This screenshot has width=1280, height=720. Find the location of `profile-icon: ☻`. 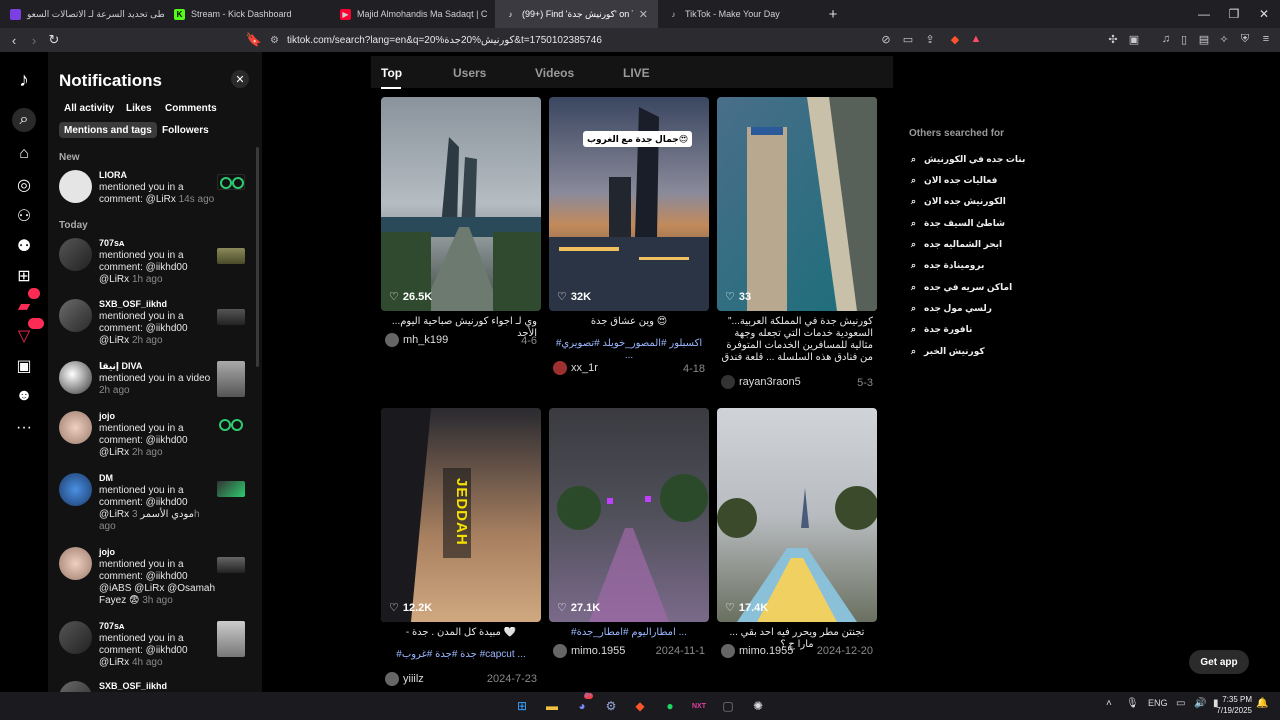

profile-icon: ☻ is located at coordinates (24, 396).